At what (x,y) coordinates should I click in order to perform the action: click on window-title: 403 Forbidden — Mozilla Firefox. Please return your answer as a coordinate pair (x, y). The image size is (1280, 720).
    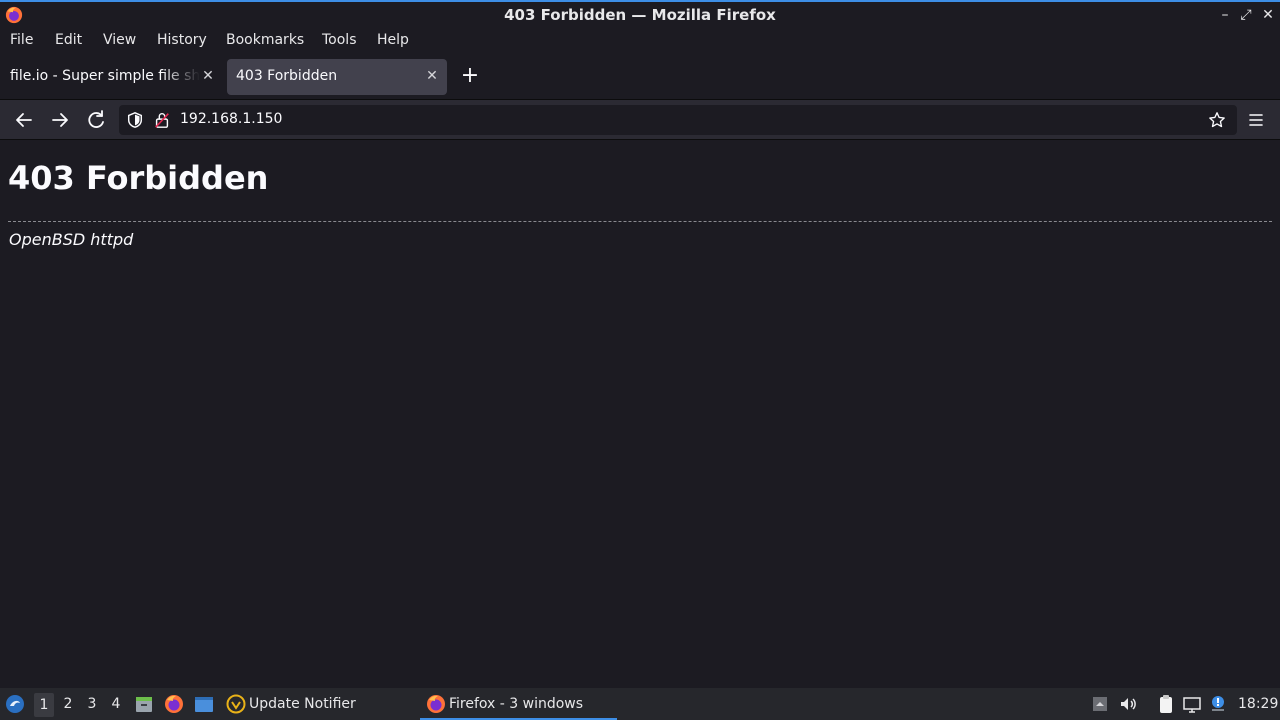
    Looking at the image, I should click on (640, 15).